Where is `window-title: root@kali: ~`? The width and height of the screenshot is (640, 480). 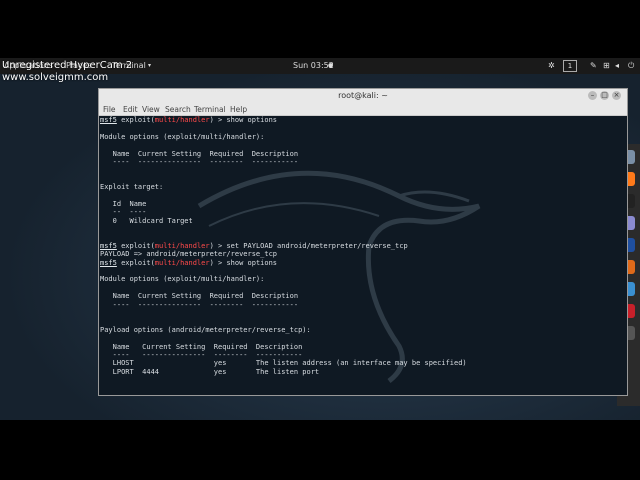
window-title: root@kali: ~ is located at coordinates (363, 95).